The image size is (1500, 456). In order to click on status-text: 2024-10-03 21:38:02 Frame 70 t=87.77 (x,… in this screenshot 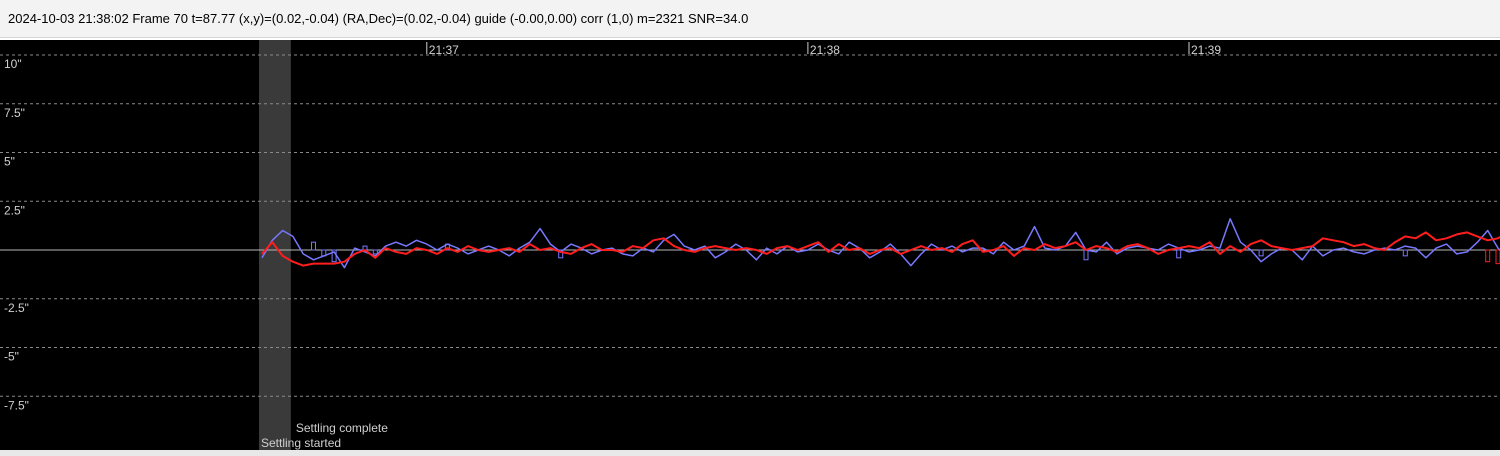, I will do `click(378, 18)`.